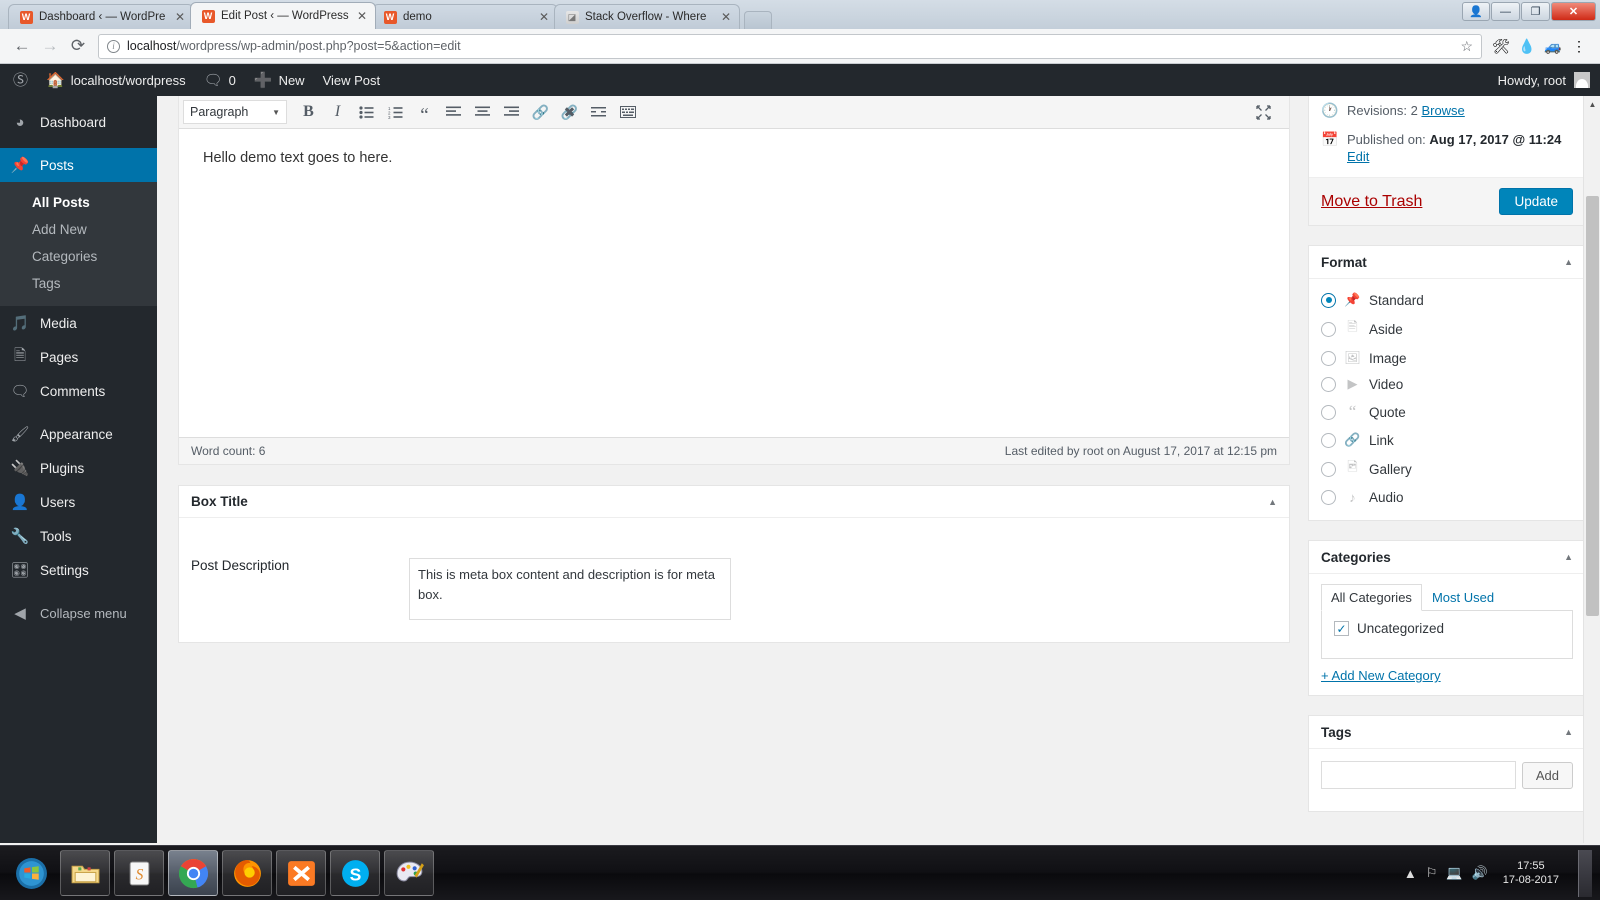 The height and width of the screenshot is (900, 1600). Describe the element at coordinates (20, 80) in the screenshot. I see `wp-logo-button: Ⓢ` at that location.